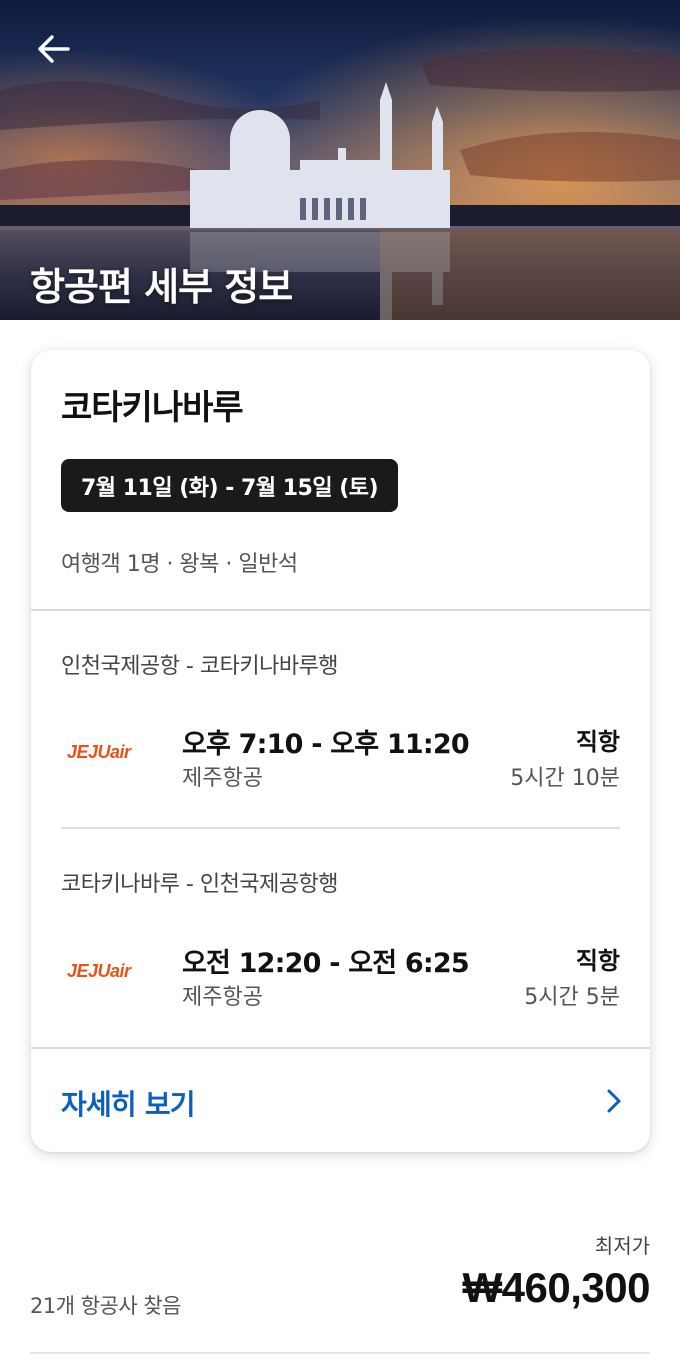 This screenshot has height=1369, width=680. What do you see at coordinates (179, 564) in the screenshot?
I see `trip-info: 여행객 1명 · 왕복 · 일반석` at bounding box center [179, 564].